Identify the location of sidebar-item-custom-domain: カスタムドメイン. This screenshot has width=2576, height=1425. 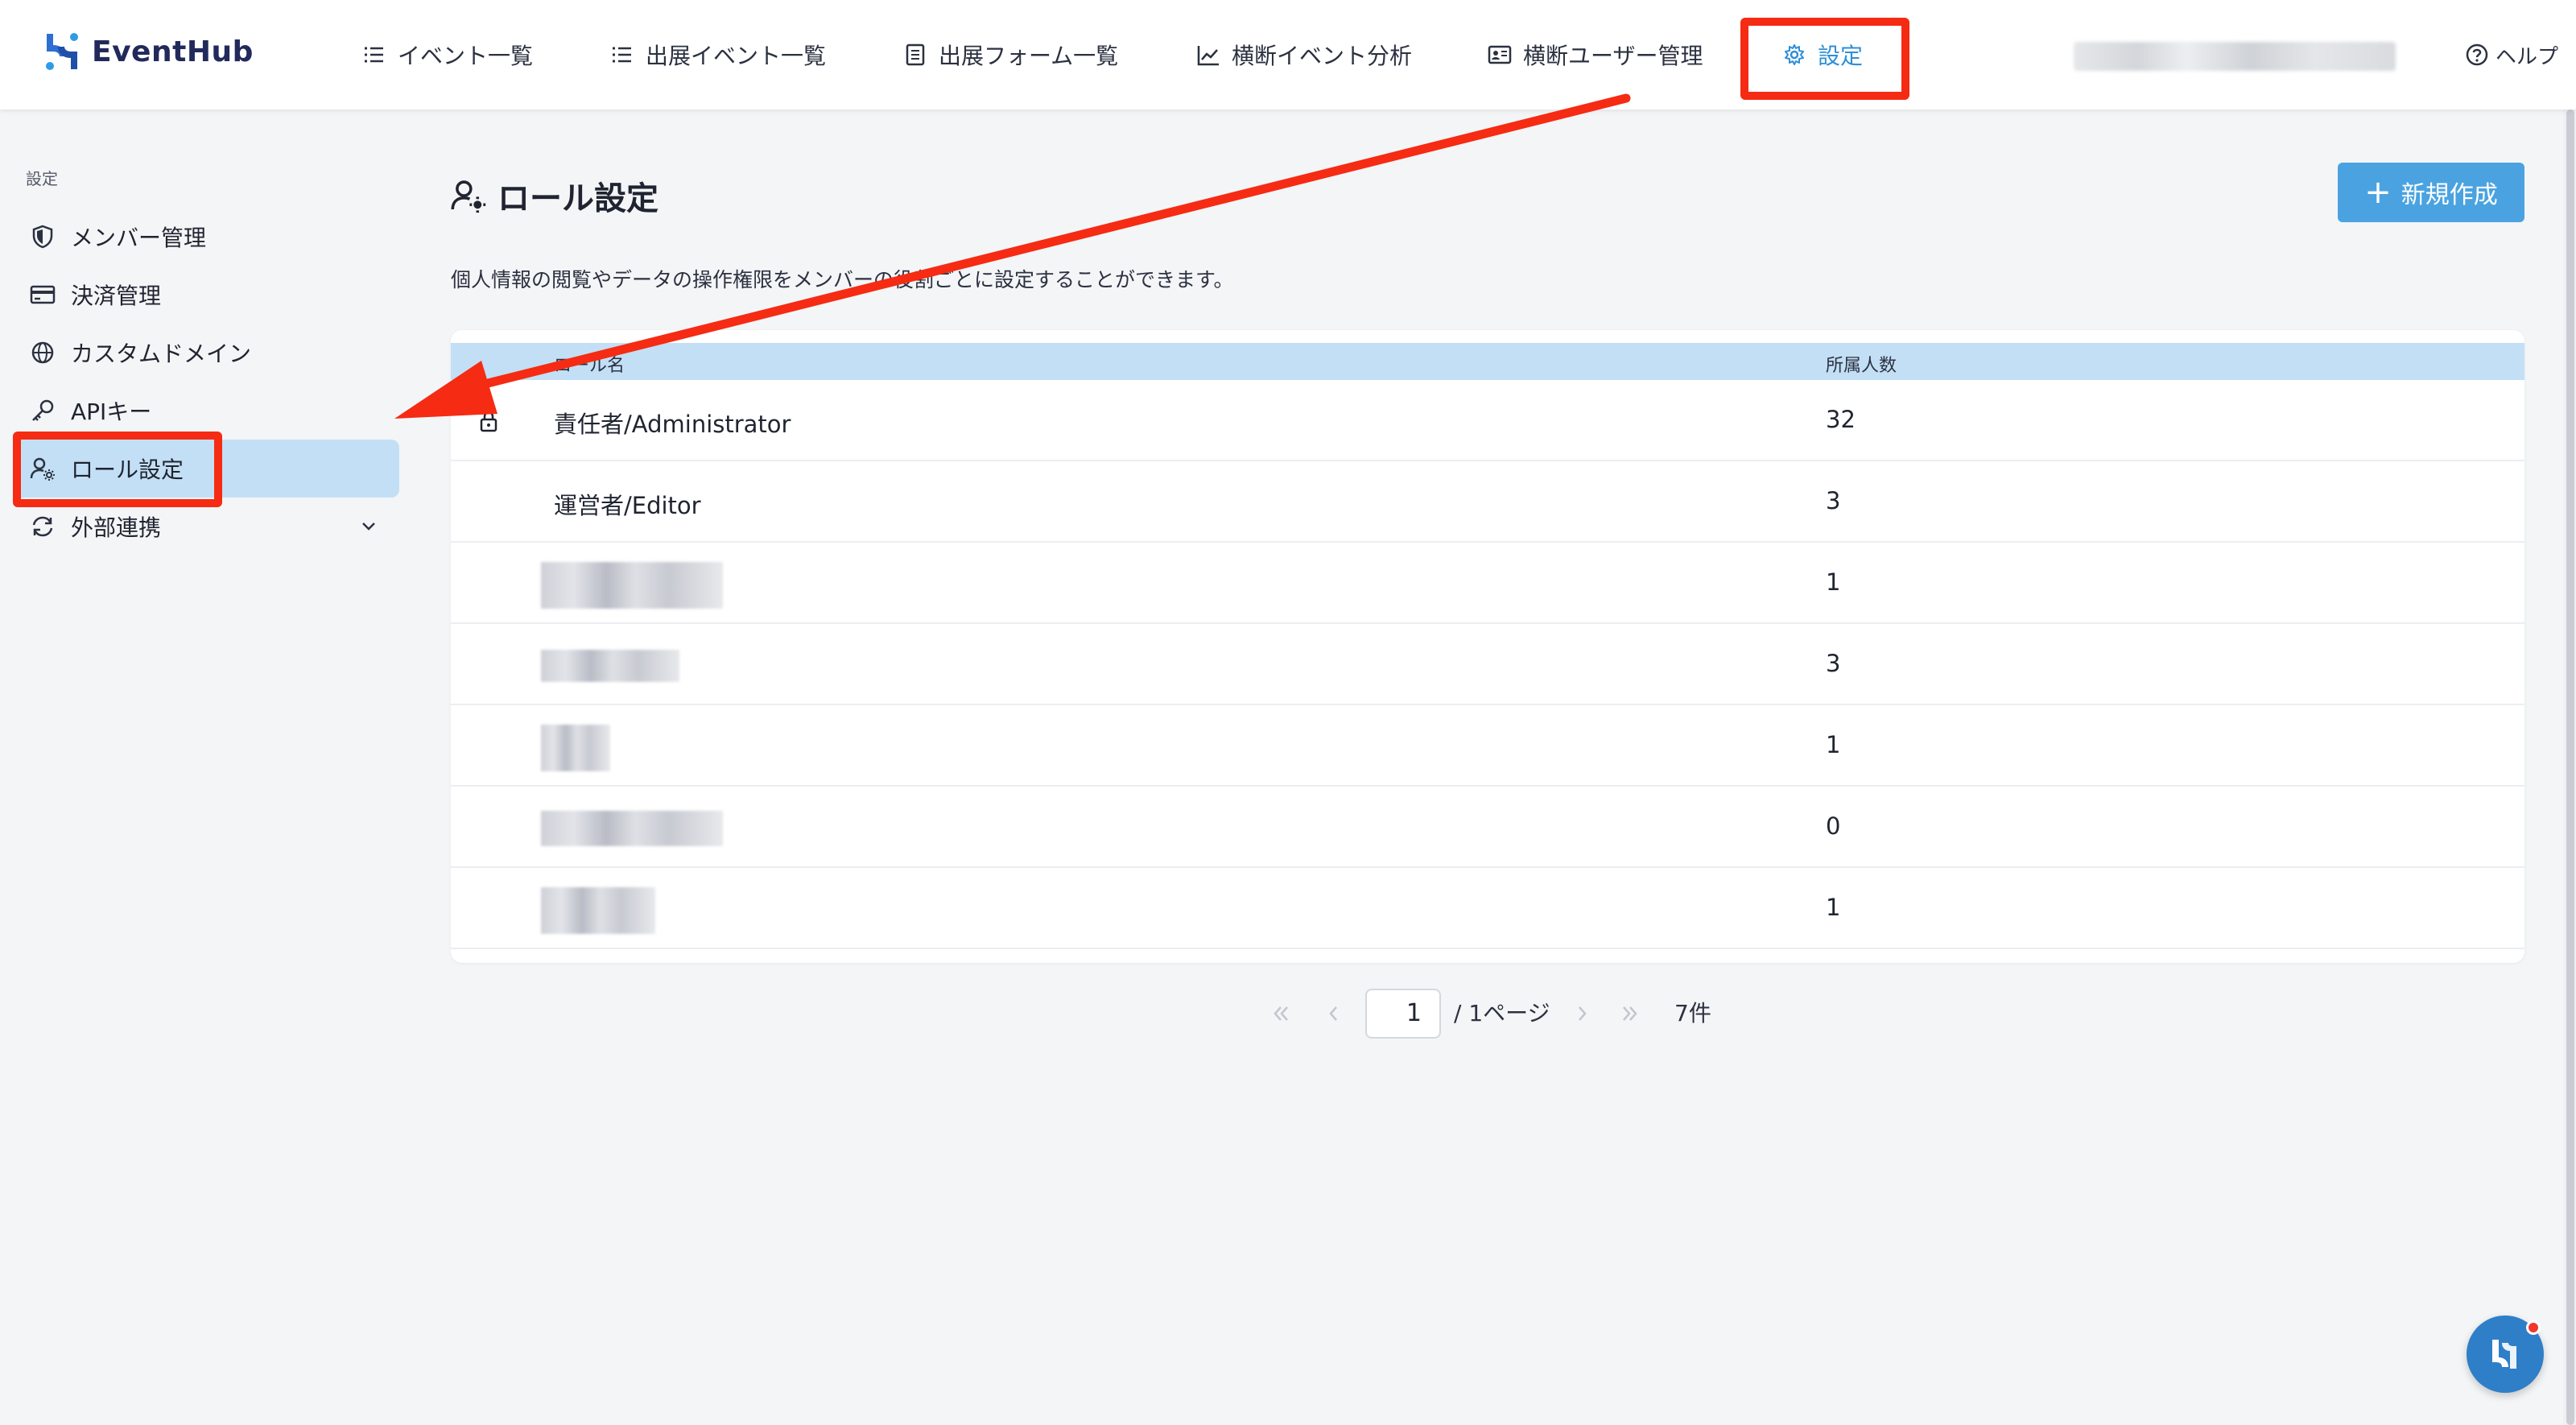
(206, 353).